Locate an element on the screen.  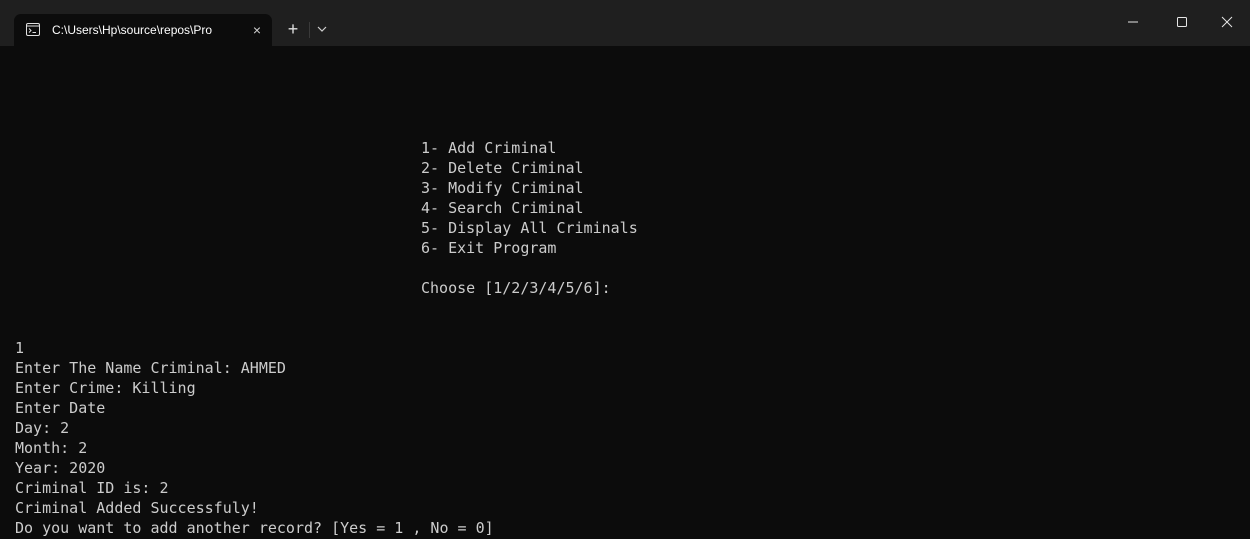
maximize-button is located at coordinates (1182, 22).